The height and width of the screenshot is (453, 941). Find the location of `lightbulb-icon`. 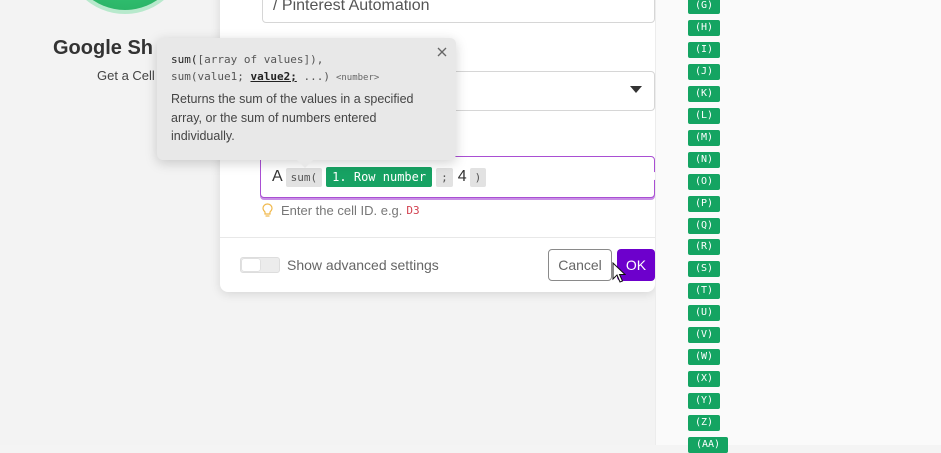

lightbulb-icon is located at coordinates (267, 210).